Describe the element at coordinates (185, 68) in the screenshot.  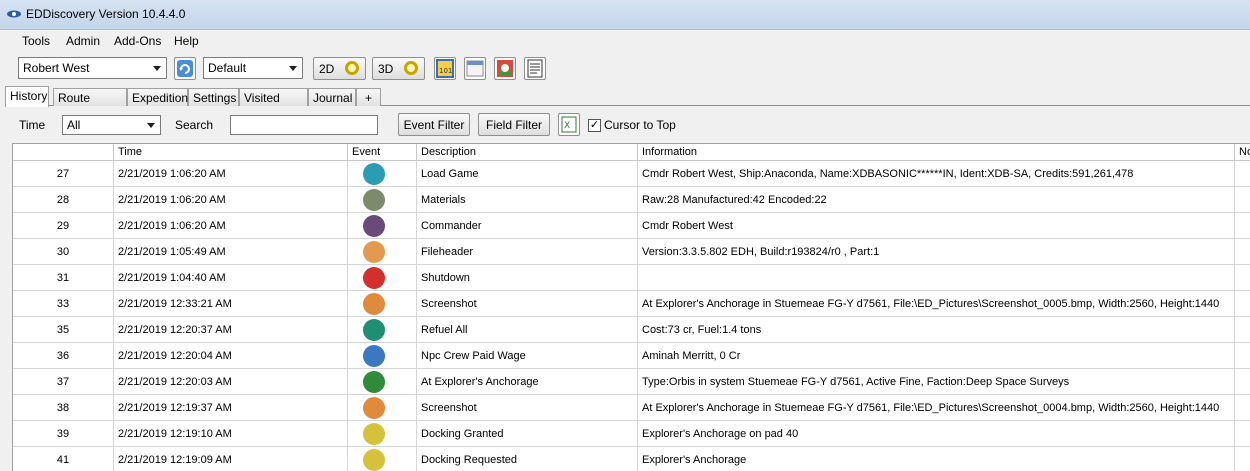
I see `refresh-button` at that location.